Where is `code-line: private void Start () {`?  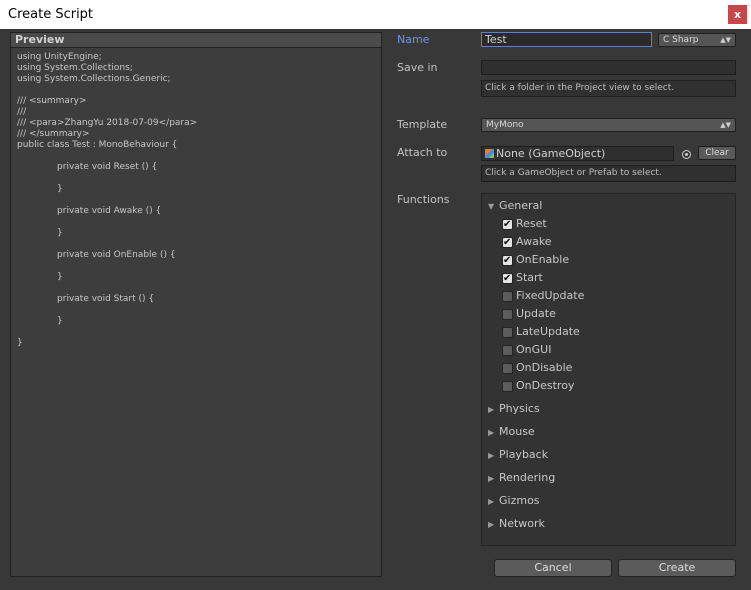 code-line: private void Start () { is located at coordinates (86, 299).